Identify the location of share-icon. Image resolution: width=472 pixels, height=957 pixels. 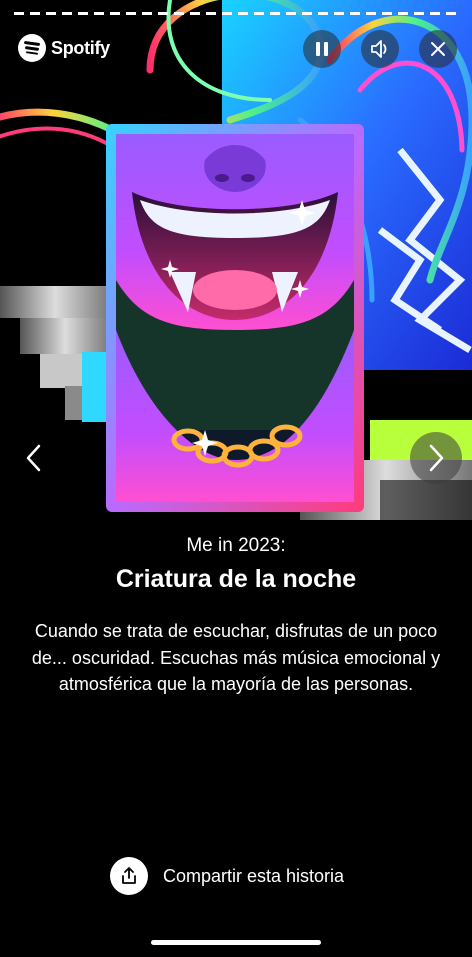
(129, 875).